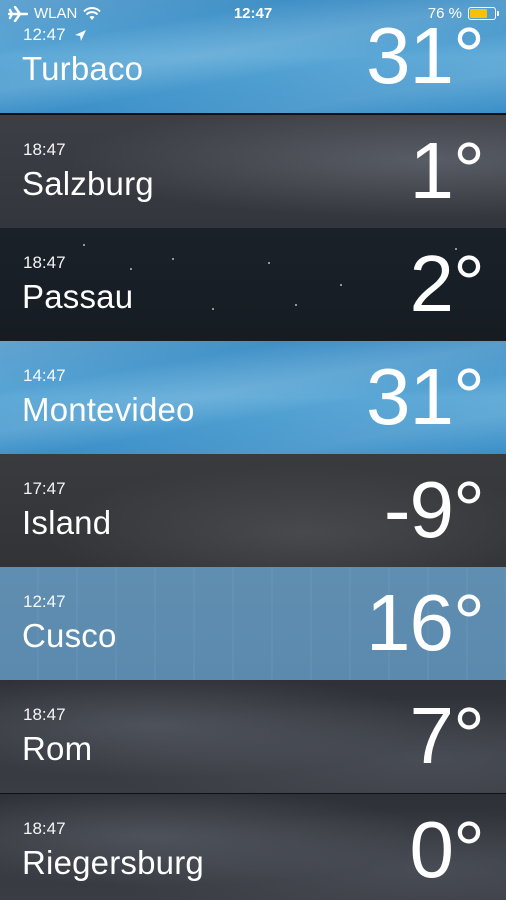  I want to click on city-row-rom: 18:47 Rom 7°, so click(253, 736).